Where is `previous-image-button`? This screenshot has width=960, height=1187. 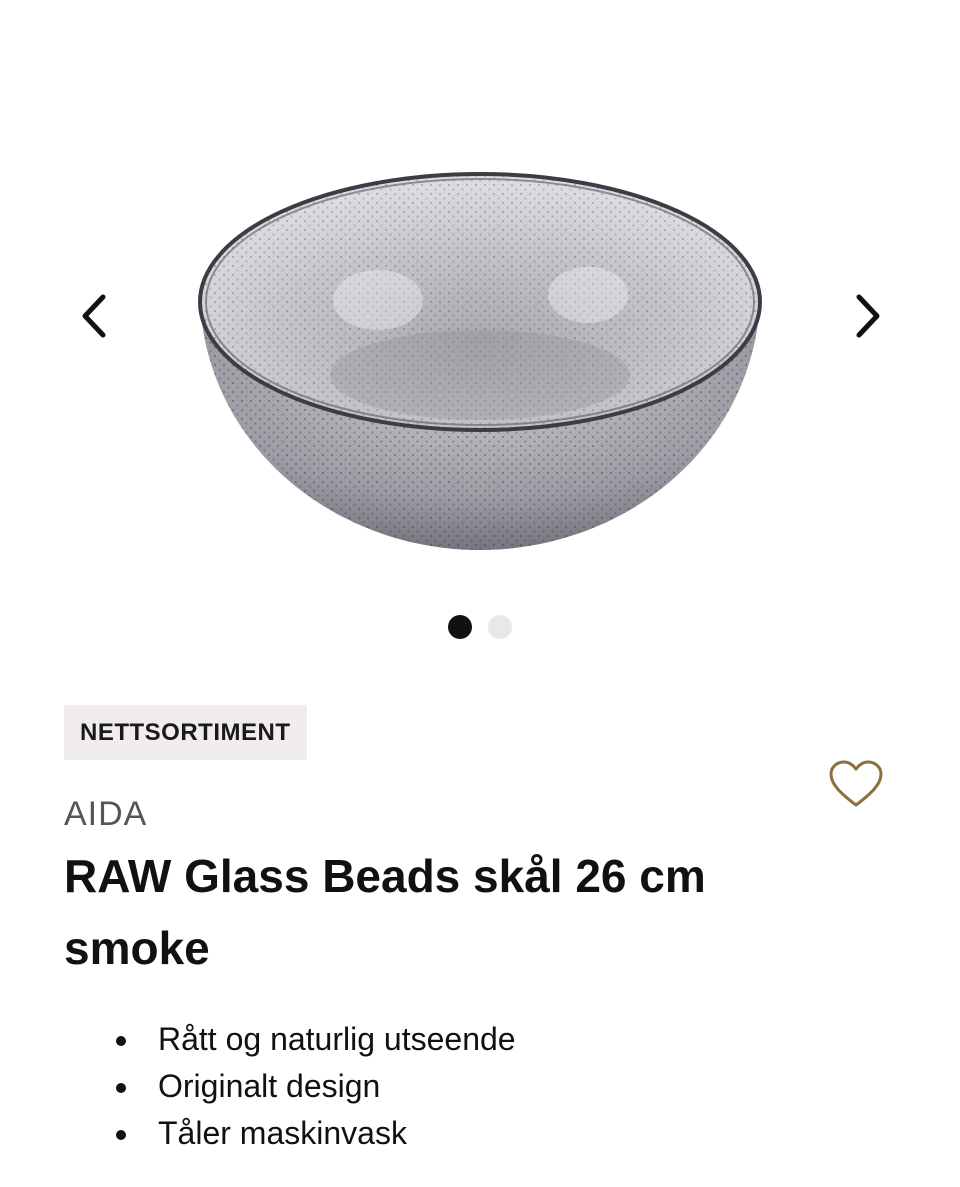 previous-image-button is located at coordinates (94, 316).